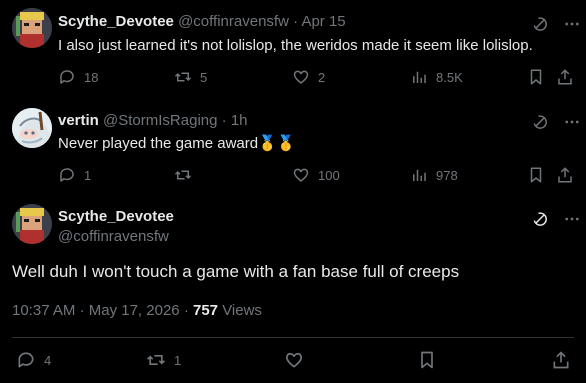 The image size is (586, 383). What do you see at coordinates (91, 77) in the screenshot?
I see `reply-count: 18` at bounding box center [91, 77].